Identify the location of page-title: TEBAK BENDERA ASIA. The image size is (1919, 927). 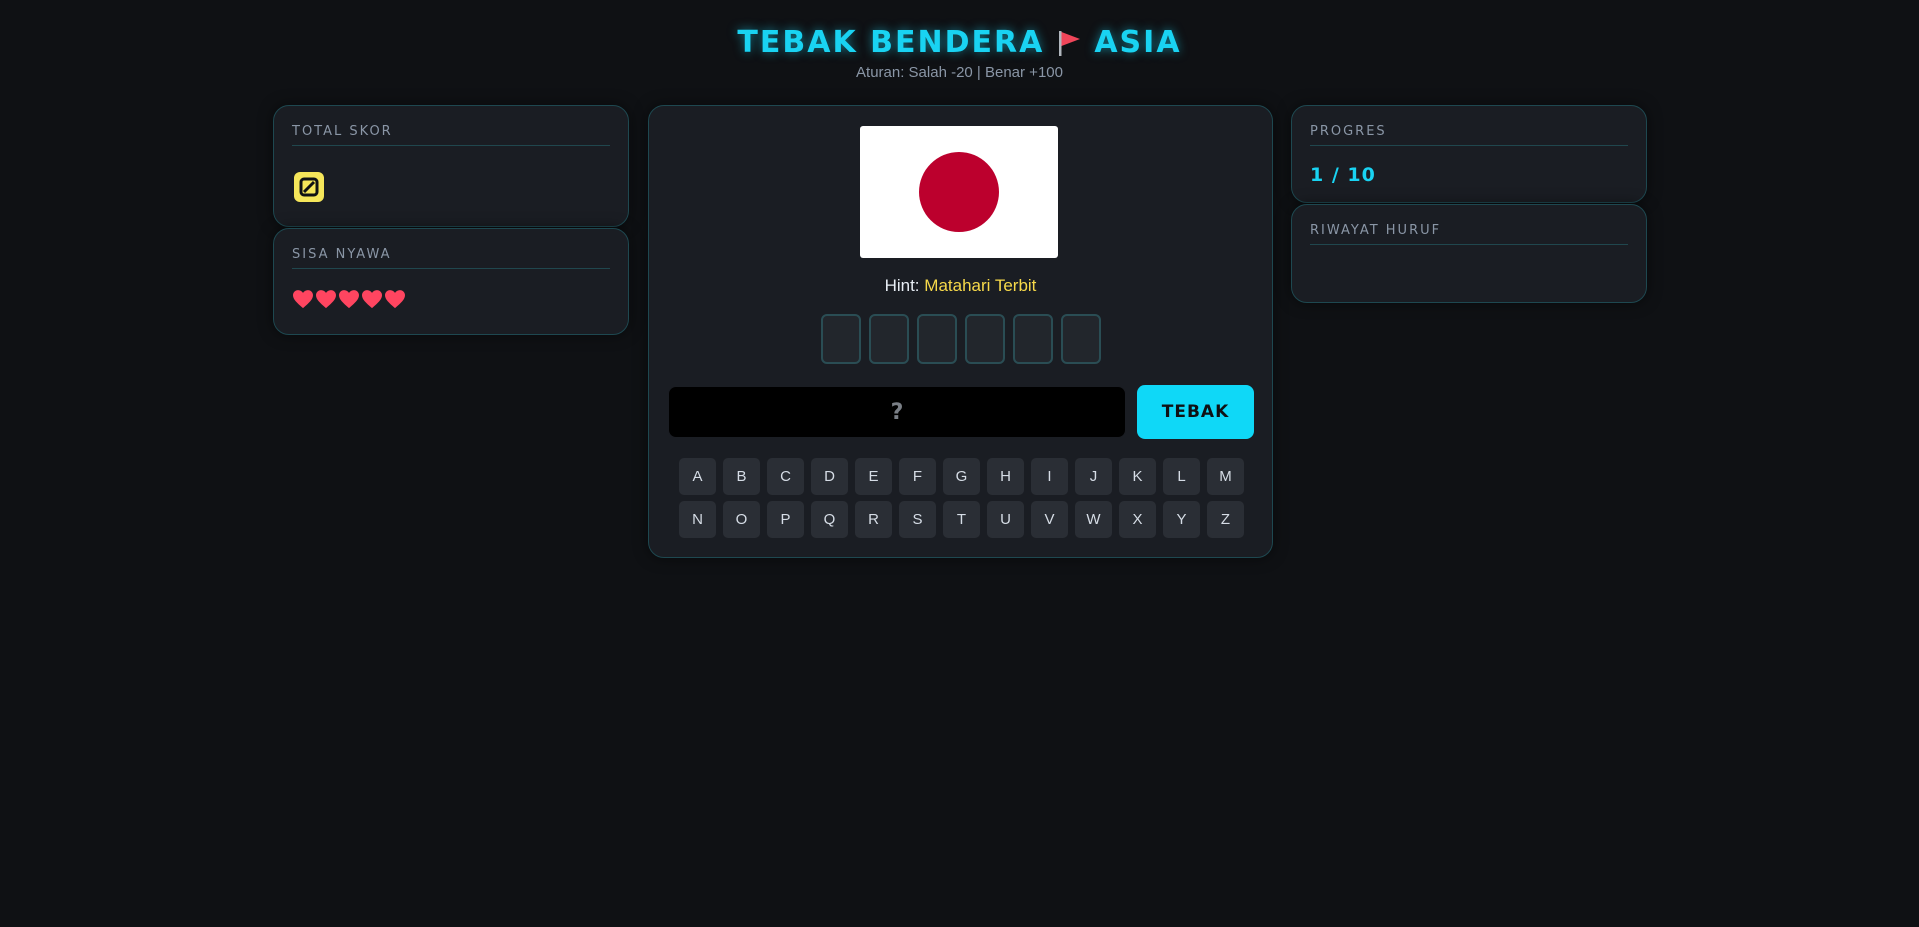
(959, 43).